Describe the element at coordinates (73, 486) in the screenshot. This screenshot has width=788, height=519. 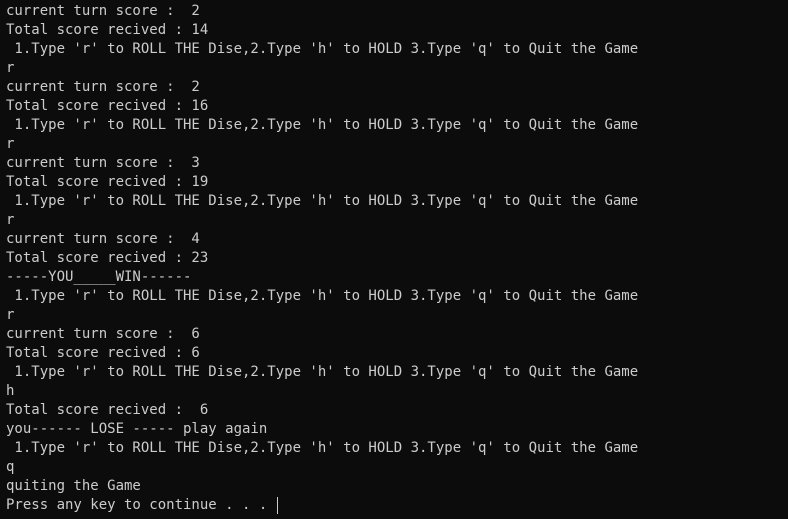
I see `output-line: quiting the Game` at that location.